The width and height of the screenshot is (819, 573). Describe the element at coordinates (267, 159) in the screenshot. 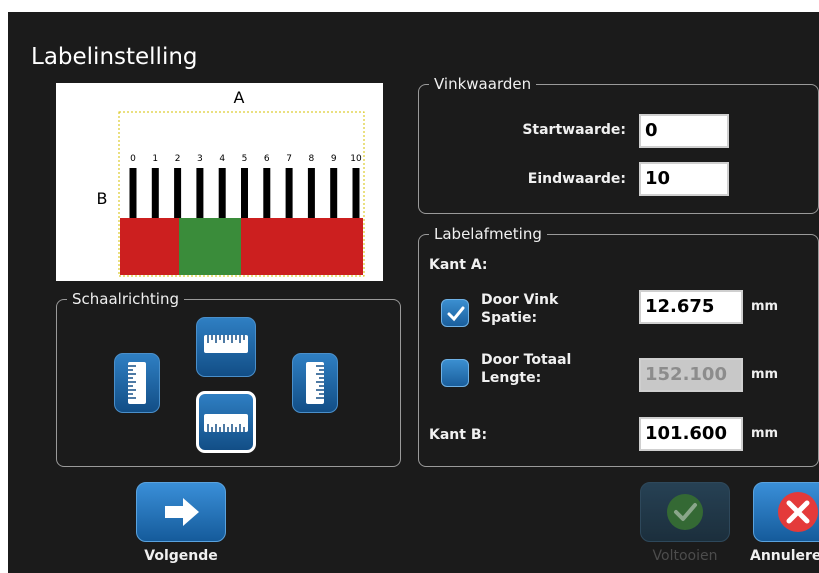

I see `tick-label: 6` at that location.